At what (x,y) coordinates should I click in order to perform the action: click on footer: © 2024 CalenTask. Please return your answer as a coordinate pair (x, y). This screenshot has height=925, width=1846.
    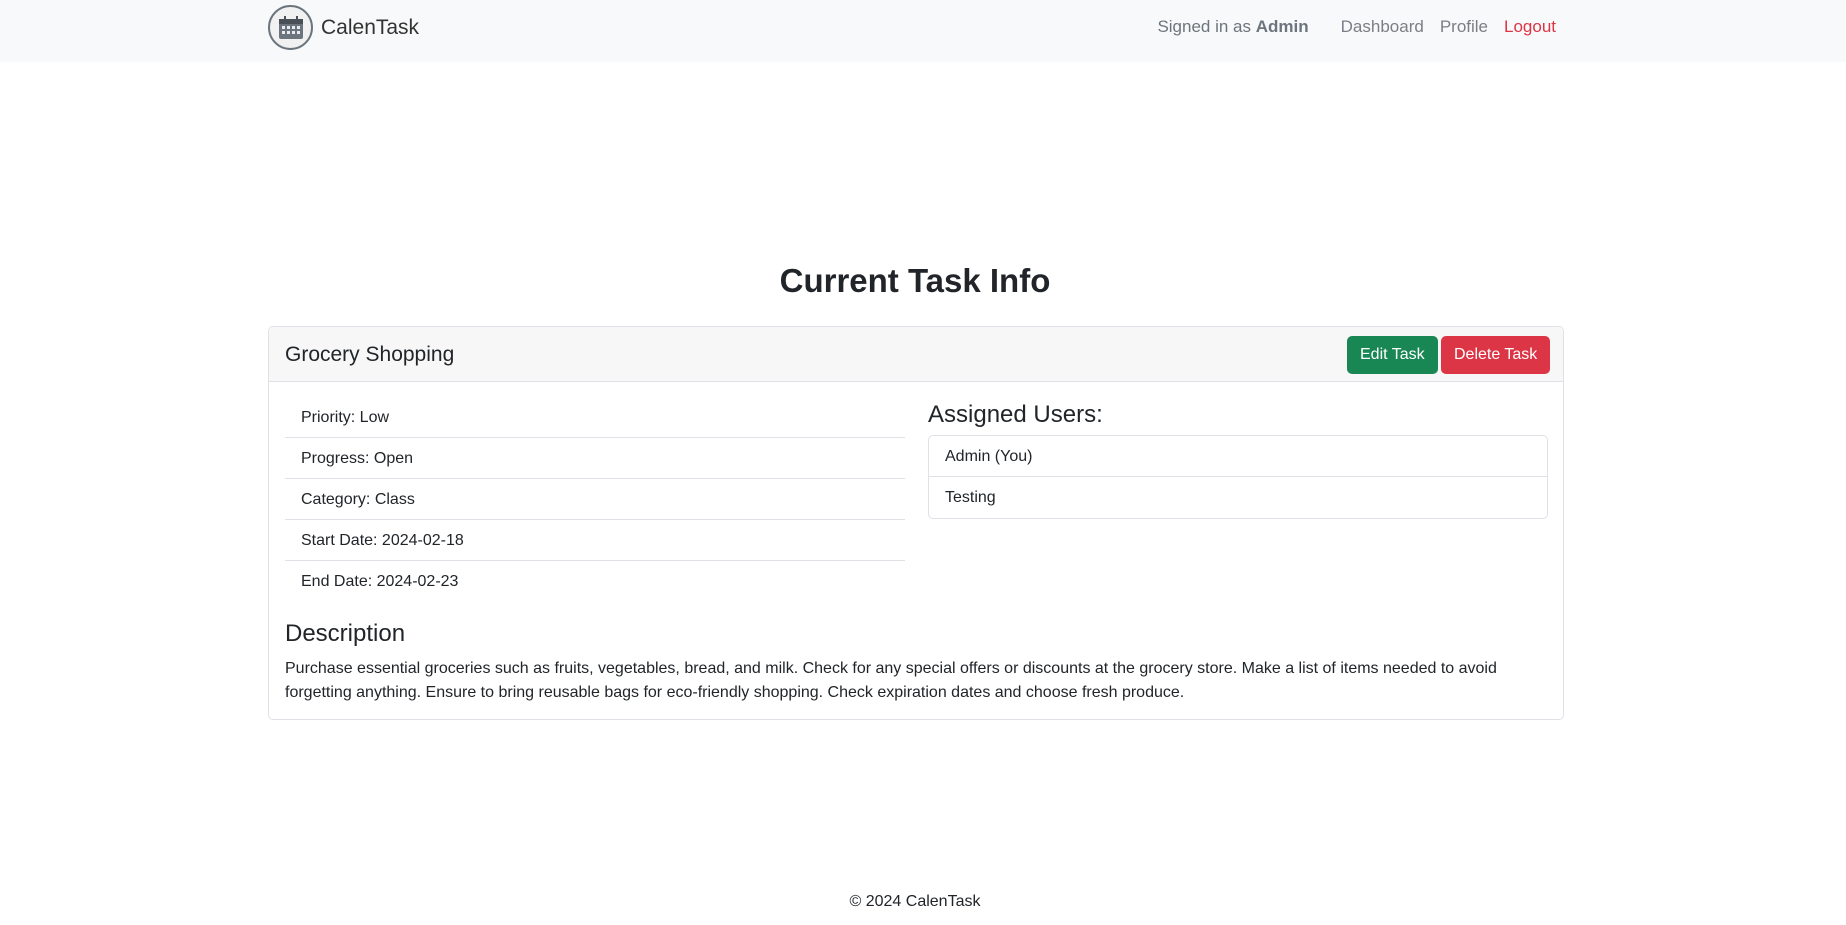
    Looking at the image, I should click on (915, 902).